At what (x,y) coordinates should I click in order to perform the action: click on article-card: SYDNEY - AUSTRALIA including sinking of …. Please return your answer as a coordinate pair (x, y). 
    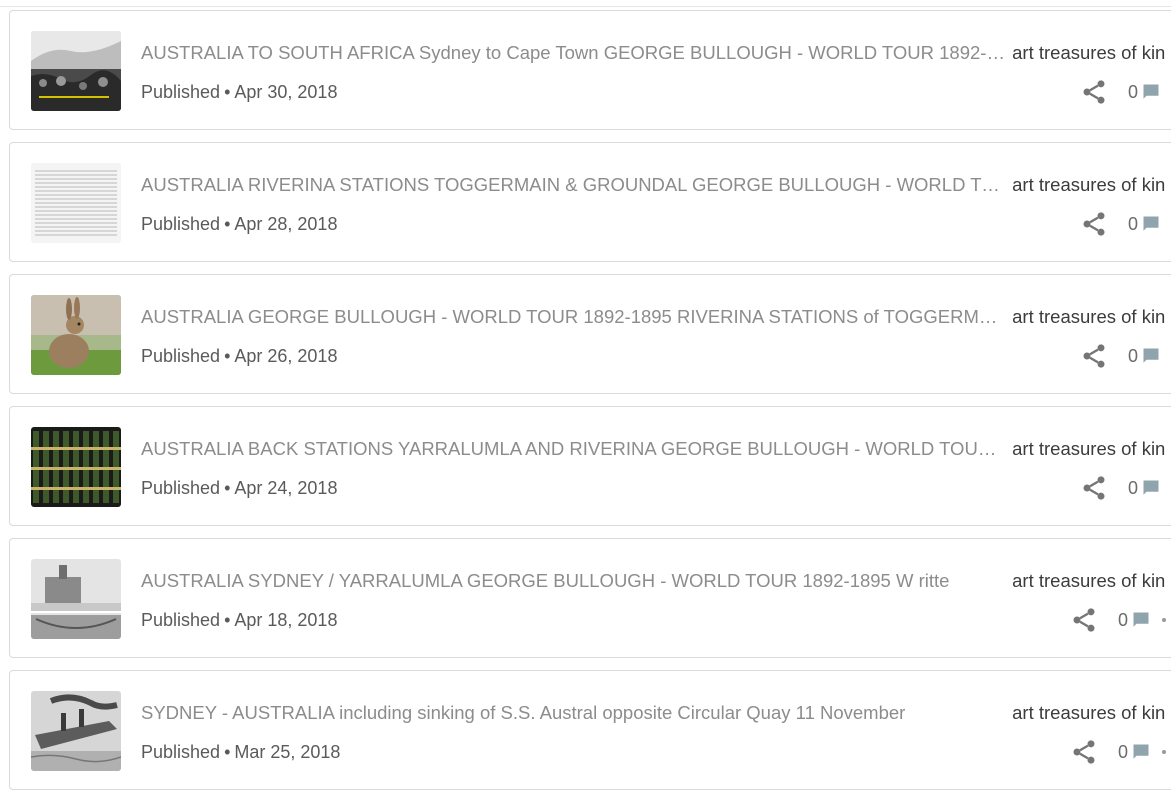
    Looking at the image, I should click on (590, 730).